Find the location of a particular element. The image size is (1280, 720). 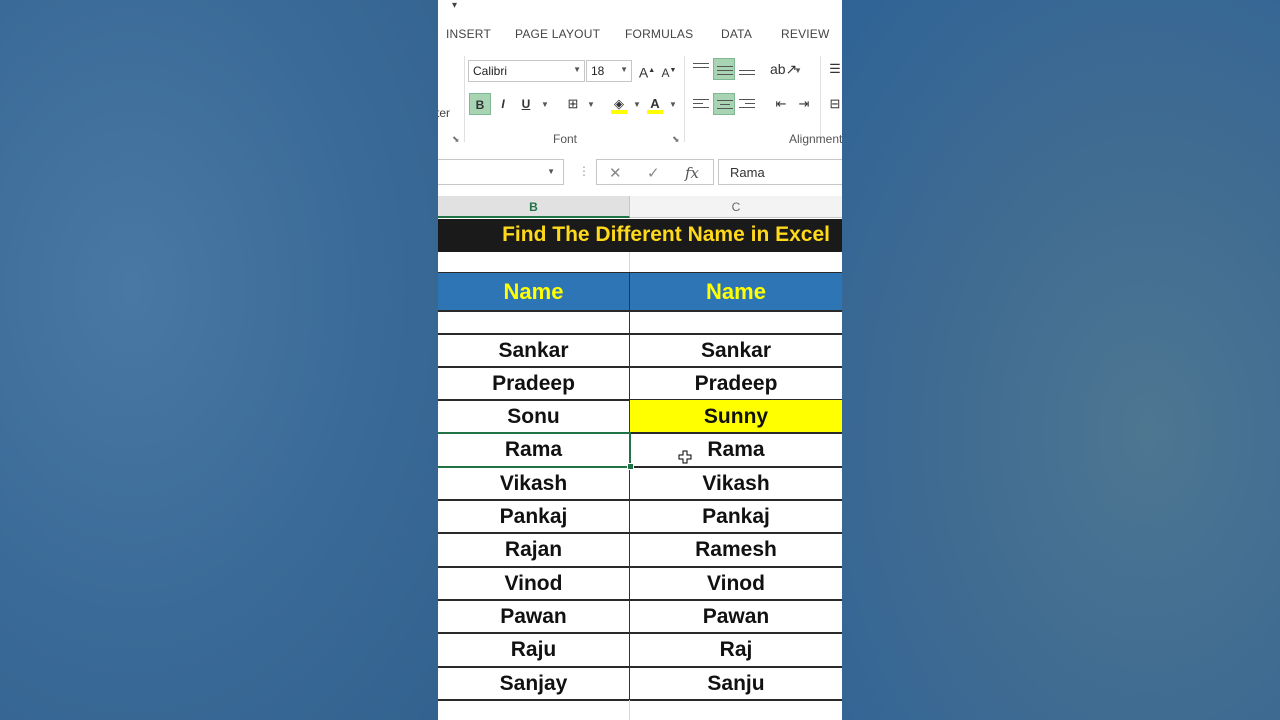

borders-icon: ⊞ is located at coordinates (573, 103).